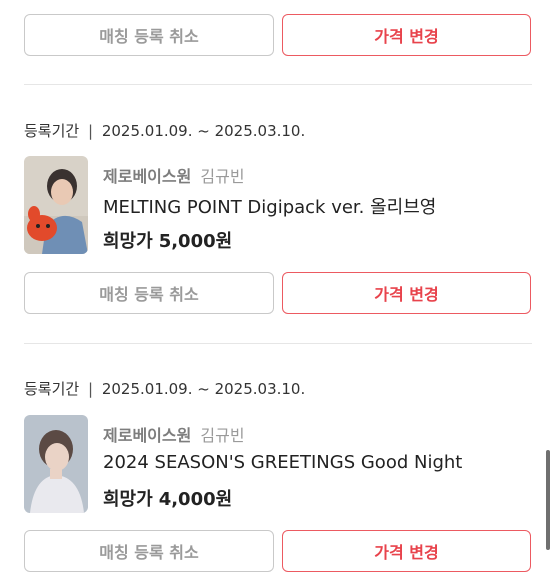 The image size is (555, 572). I want to click on product-title: 2024 SEASON'S GREETINGS Good Night, so click(313, 462).